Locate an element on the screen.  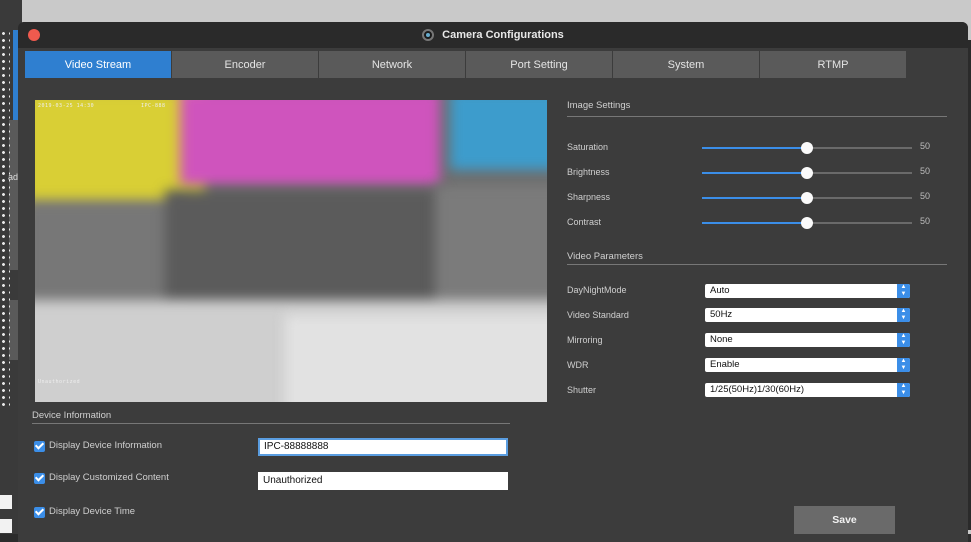
display-device-time-checkbox is located at coordinates (39, 512).